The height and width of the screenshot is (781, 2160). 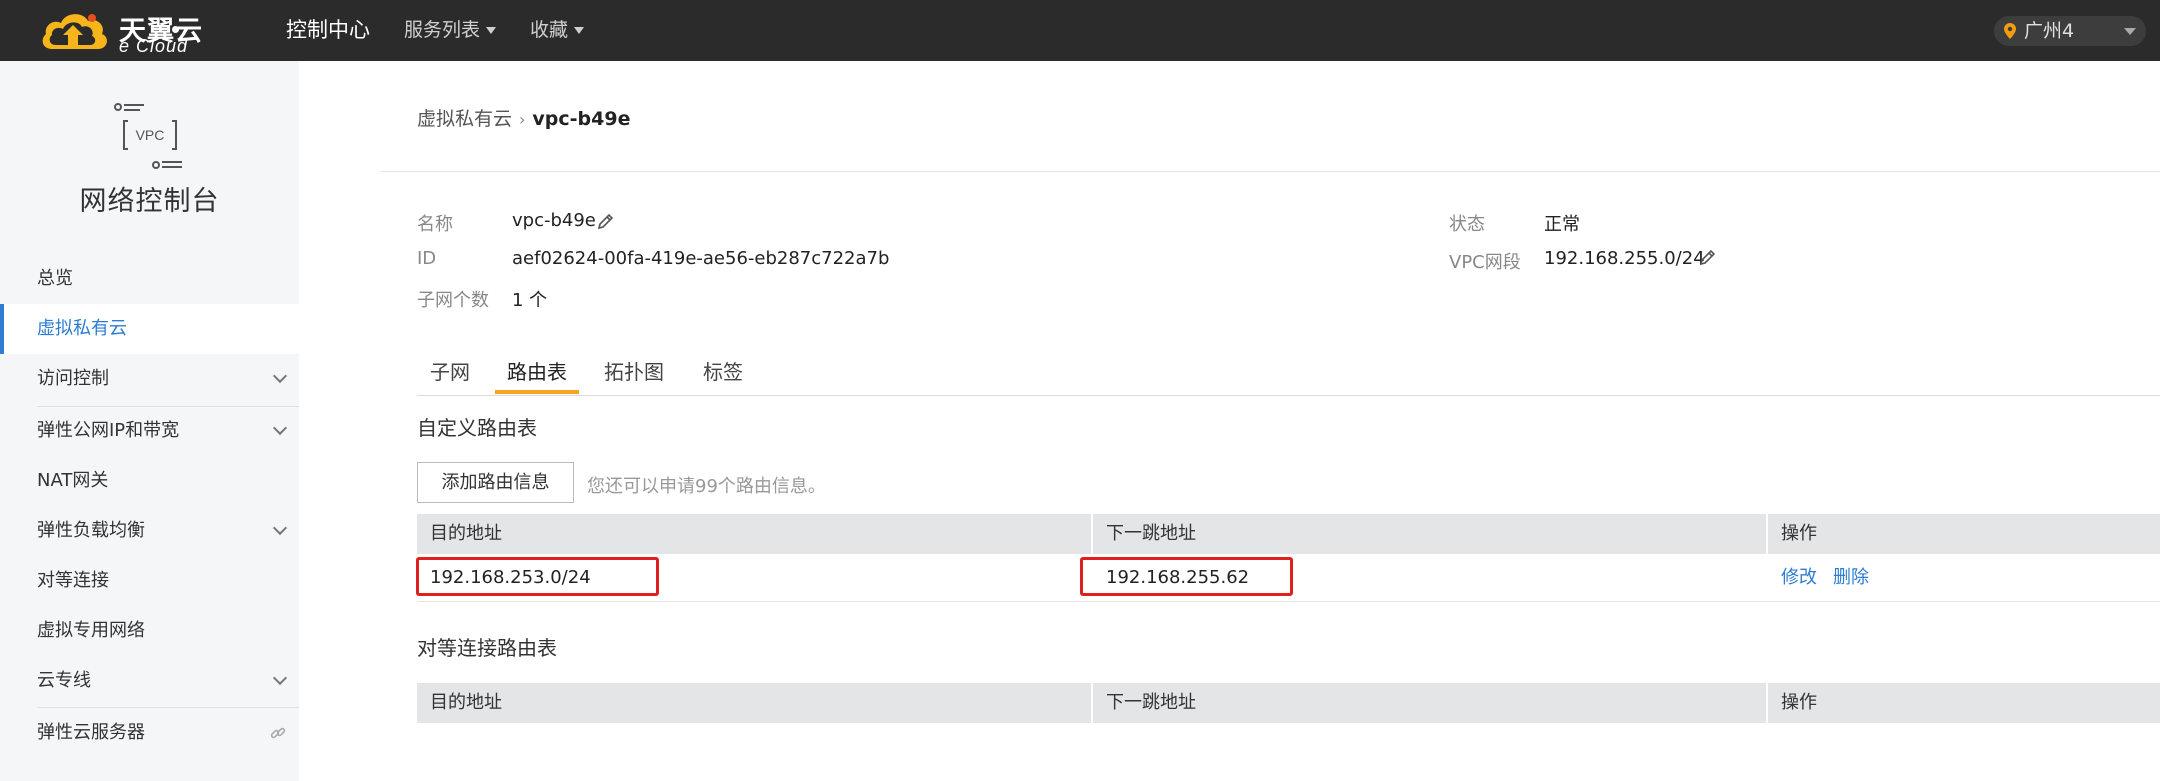 What do you see at coordinates (1562, 224) in the screenshot?
I see `status-value: 正常` at bounding box center [1562, 224].